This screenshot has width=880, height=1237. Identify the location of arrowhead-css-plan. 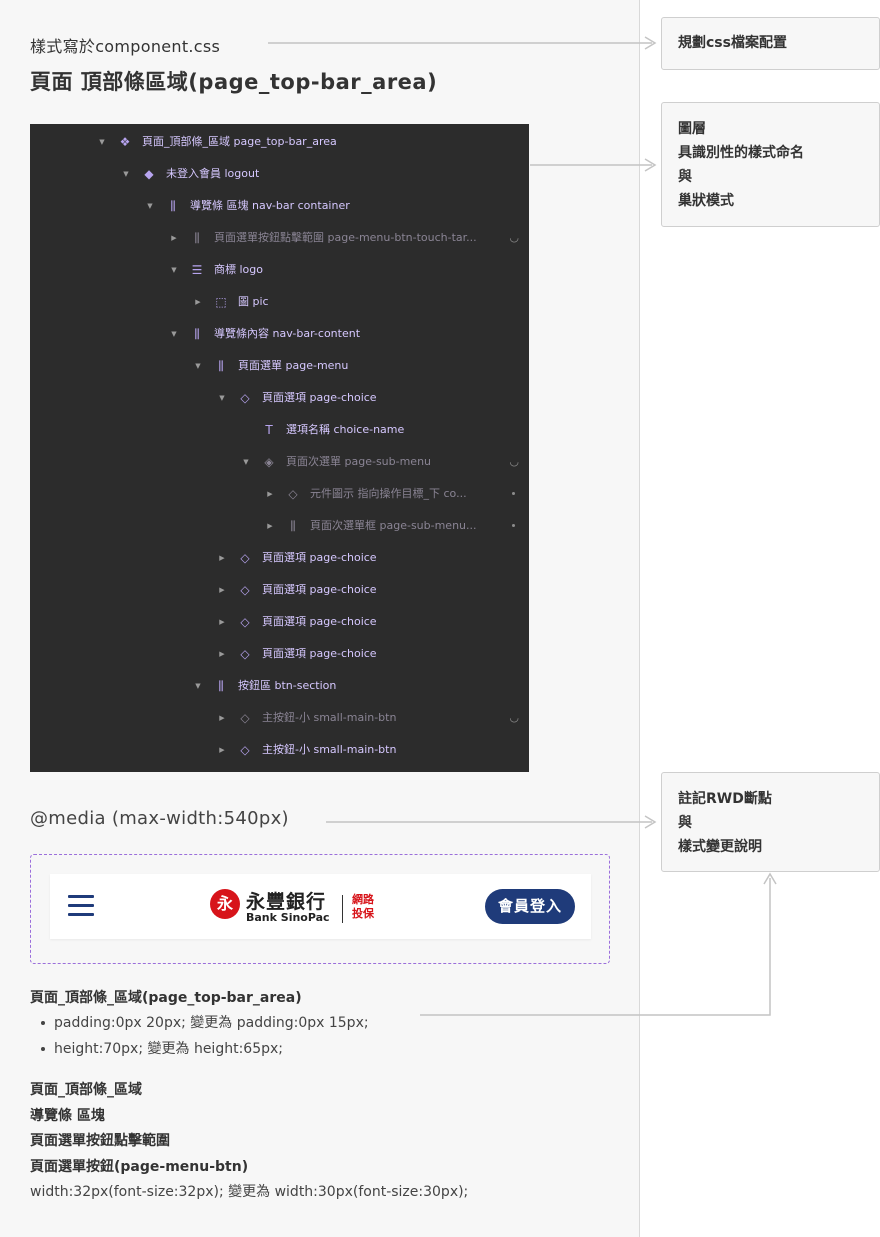
(650, 43).